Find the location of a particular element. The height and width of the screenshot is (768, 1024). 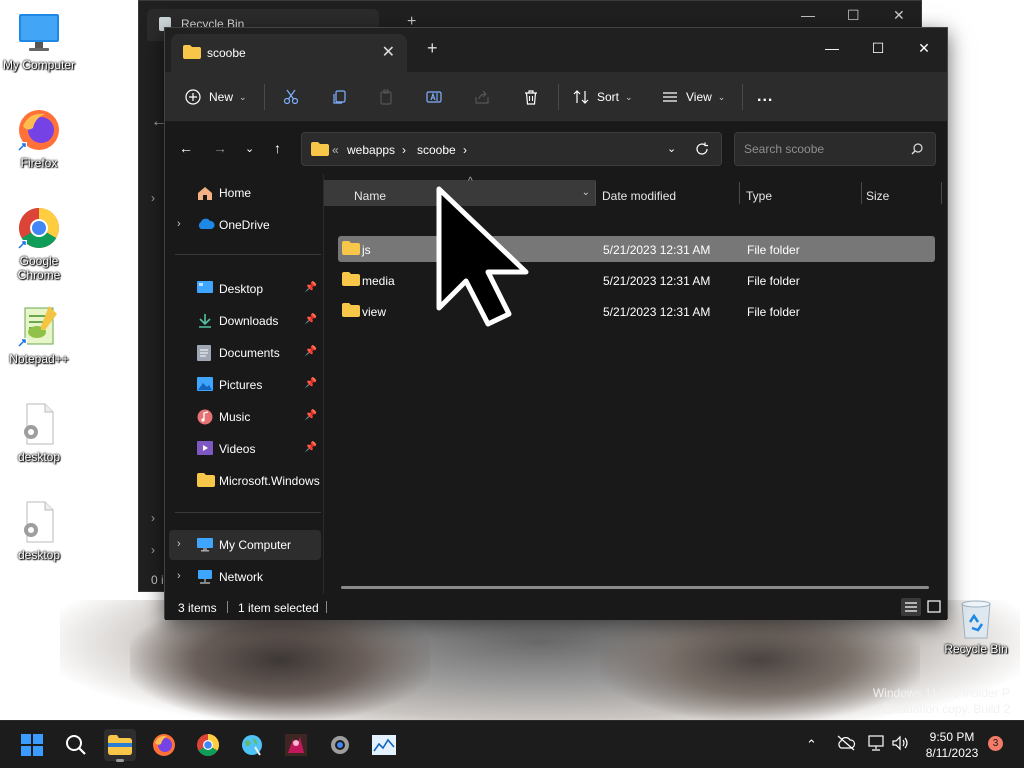

desktop-icon-my-computer: My Computer is located at coordinates (39, 40).